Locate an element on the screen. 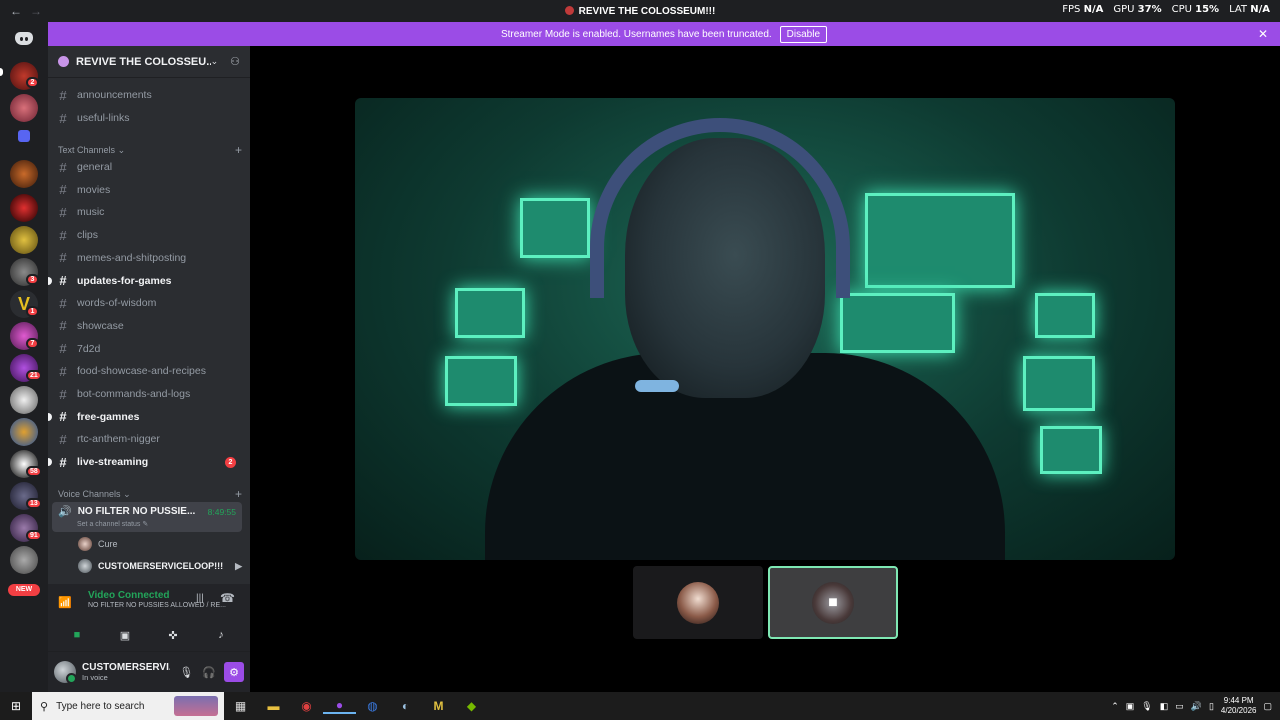  channel-label: movies is located at coordinates (94, 189).